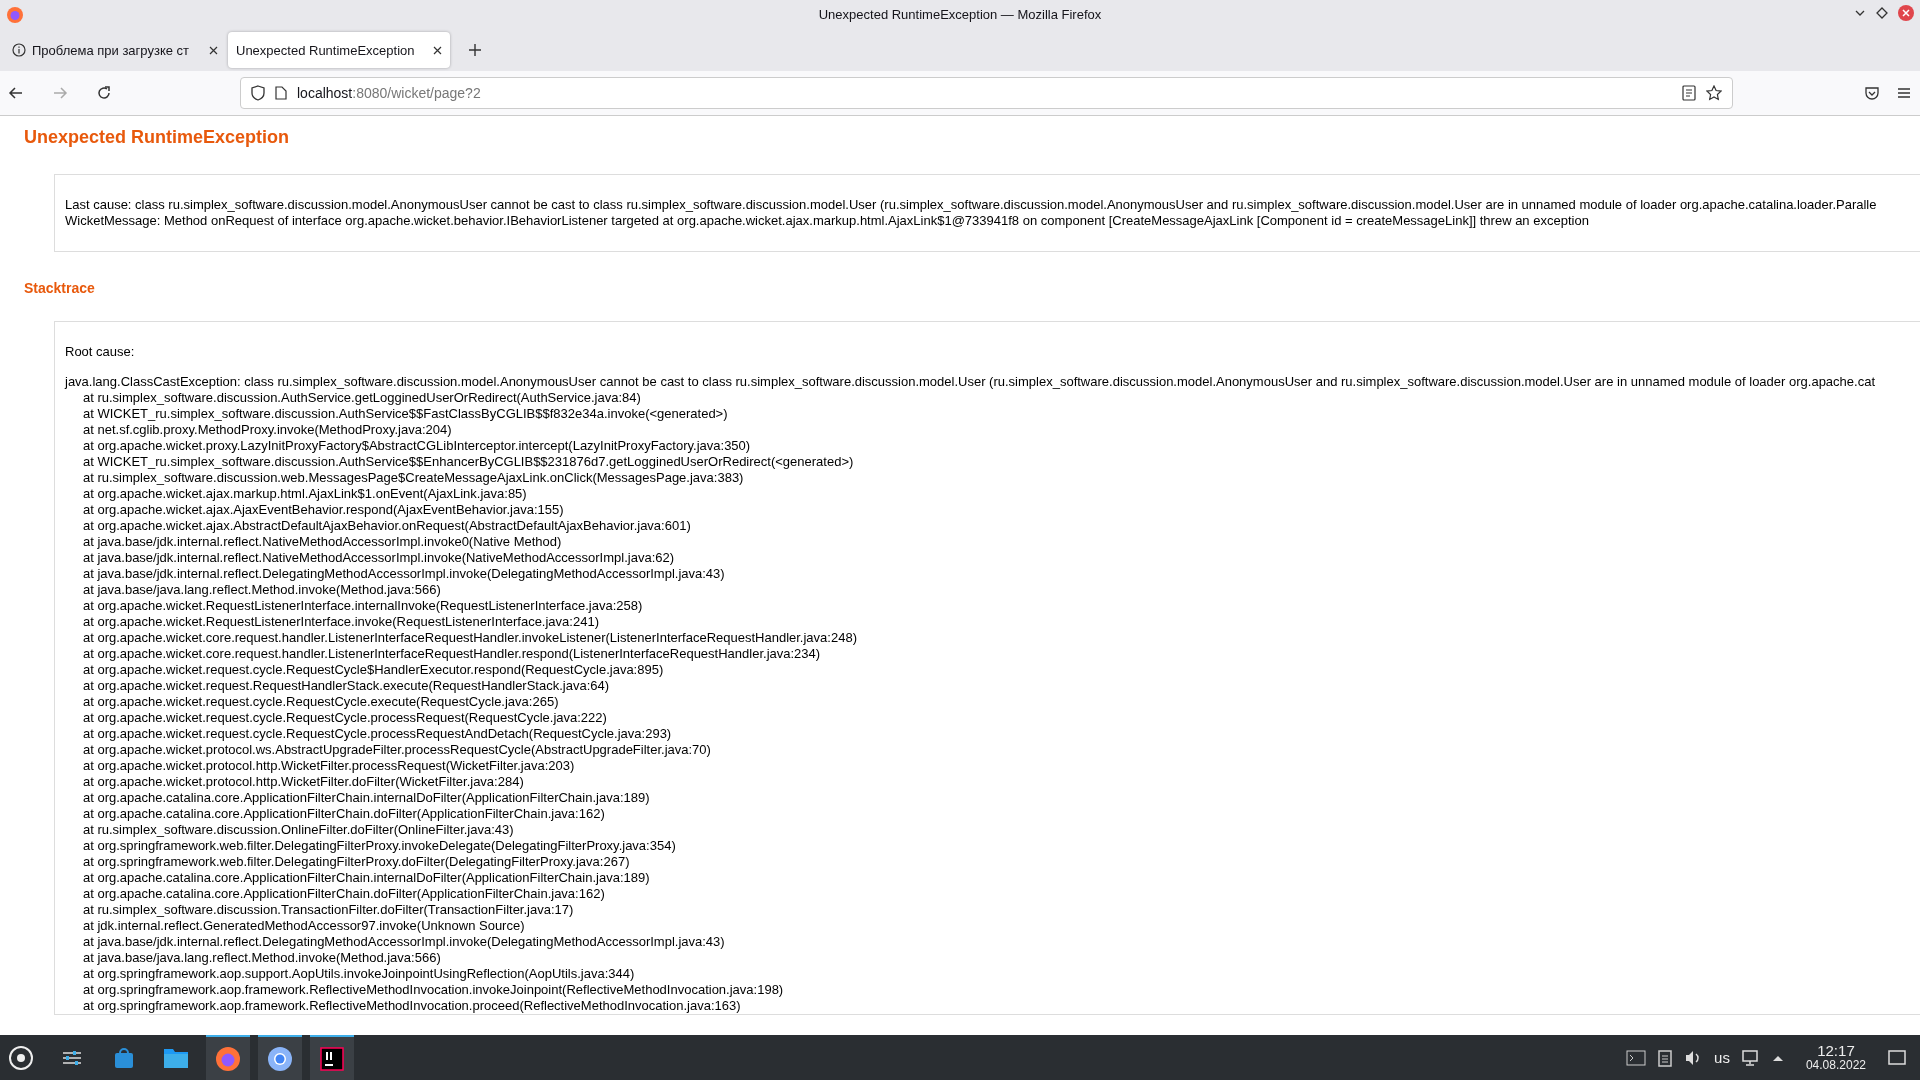  Describe the element at coordinates (992, 526) in the screenshot. I see `stack-frame: at org.apache.wicket.ajax.AbstractDefaultAjaxBehavior.onRequest(AbstractDefaultAjaxBehavior.java:601)` at that location.